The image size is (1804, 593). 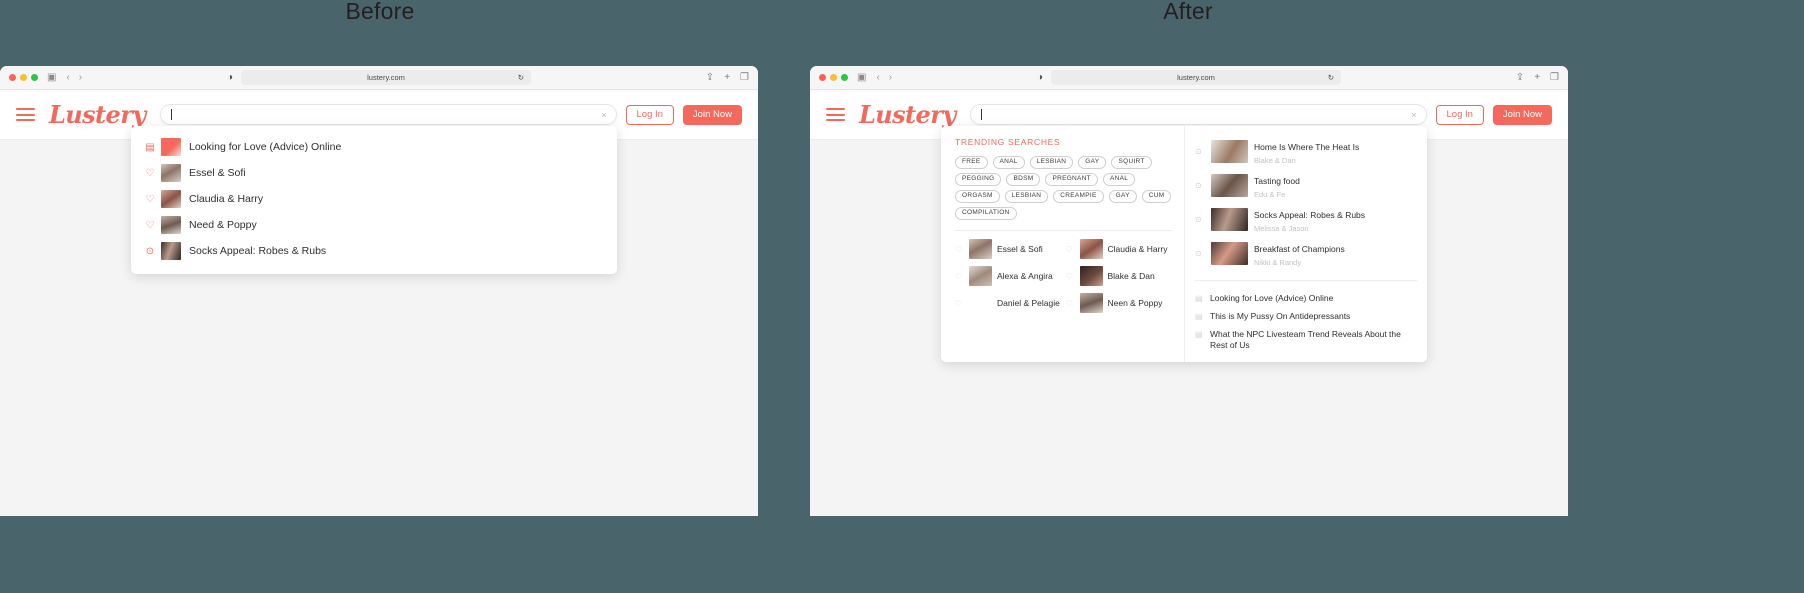 I want to click on trending-tag: SQUIRT, so click(x=1131, y=162).